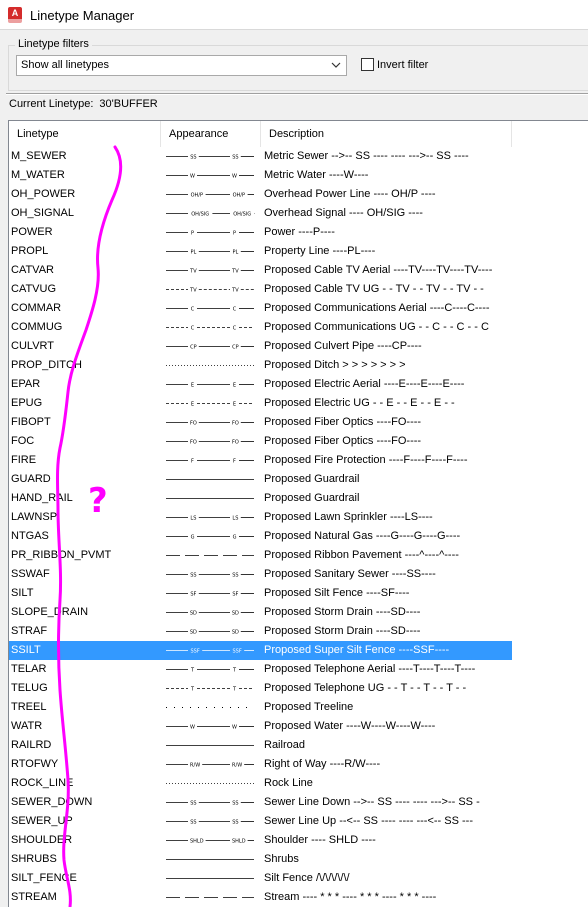 This screenshot has width=588, height=907. What do you see at coordinates (235, 538) in the screenshot?
I see `appearance-label: G` at bounding box center [235, 538].